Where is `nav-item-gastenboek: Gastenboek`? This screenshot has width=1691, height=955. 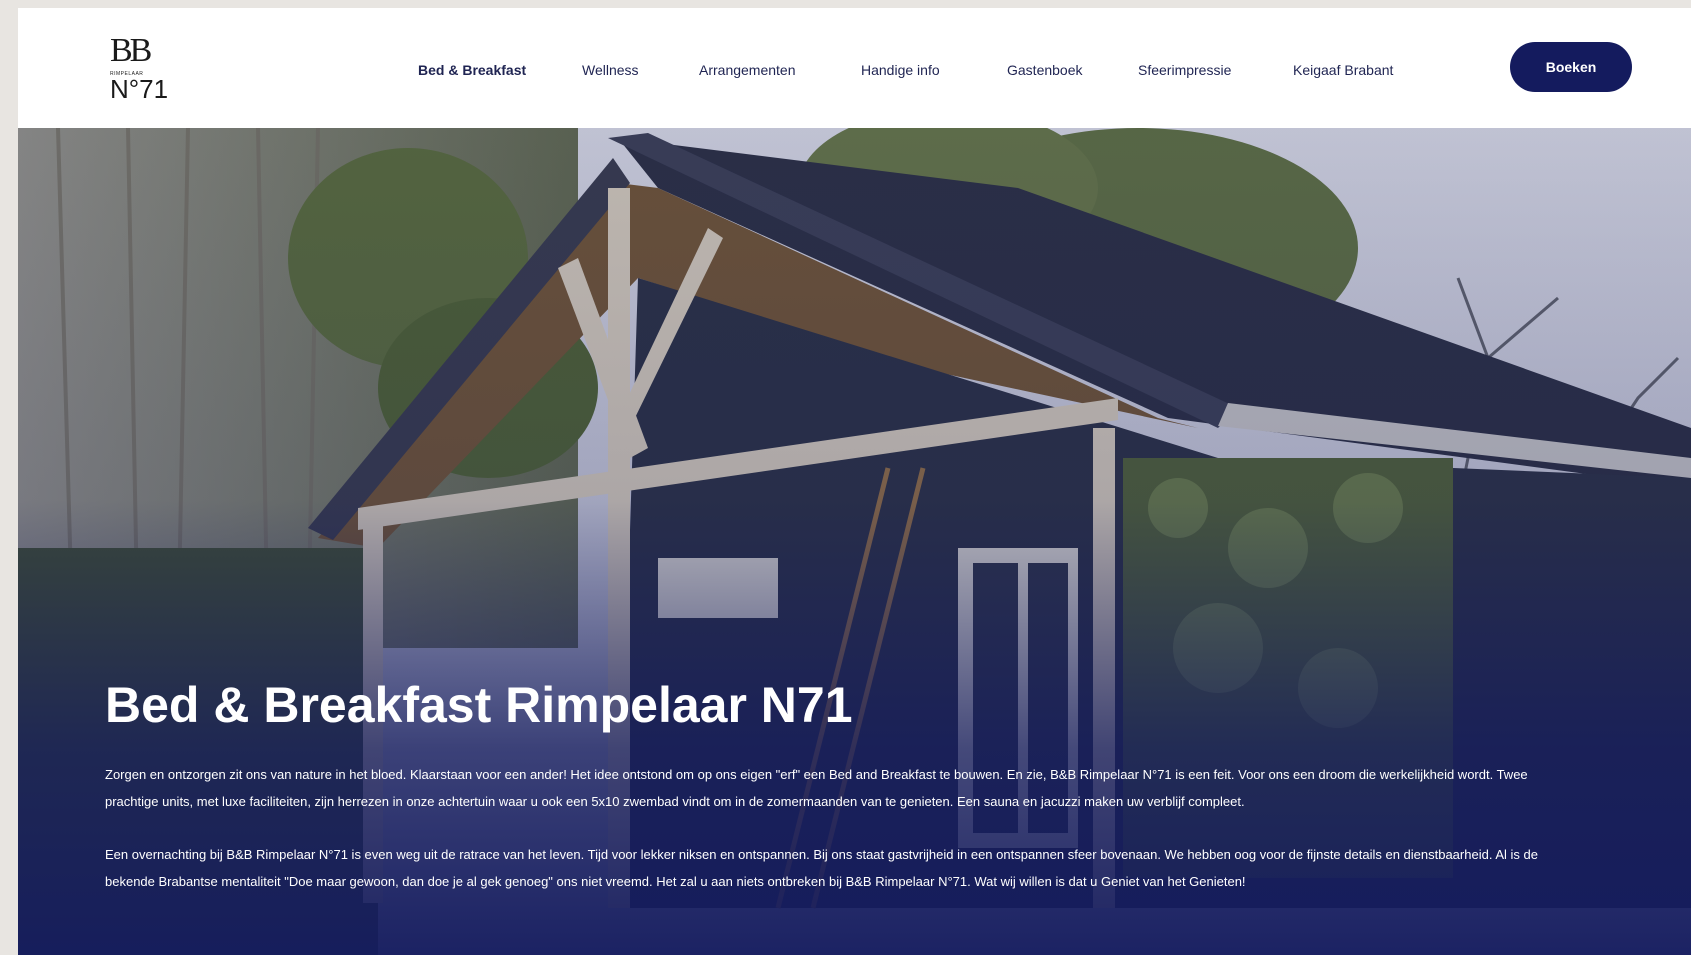 nav-item-gastenboek: Gastenboek is located at coordinates (1045, 70).